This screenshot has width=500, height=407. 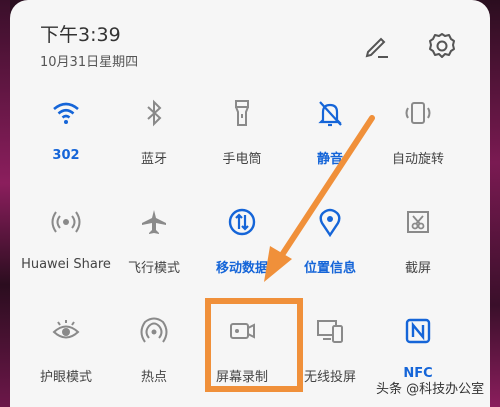 I want to click on flashlight-icon, so click(x=242, y=113).